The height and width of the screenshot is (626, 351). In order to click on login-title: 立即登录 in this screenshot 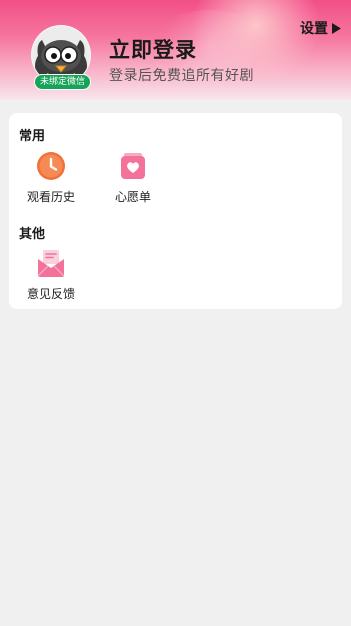, I will do `click(153, 49)`.